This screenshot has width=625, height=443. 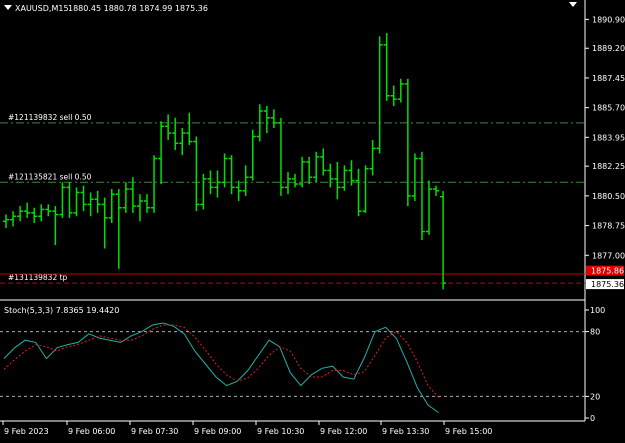 What do you see at coordinates (26, 431) in the screenshot?
I see `time-tick-label: 9 Feb 2023` at bounding box center [26, 431].